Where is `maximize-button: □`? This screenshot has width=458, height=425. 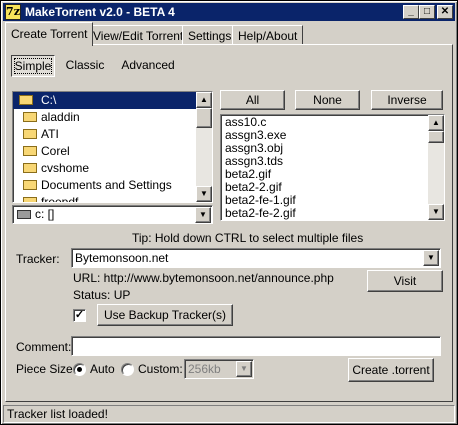
maximize-button: □ is located at coordinates (427, 12).